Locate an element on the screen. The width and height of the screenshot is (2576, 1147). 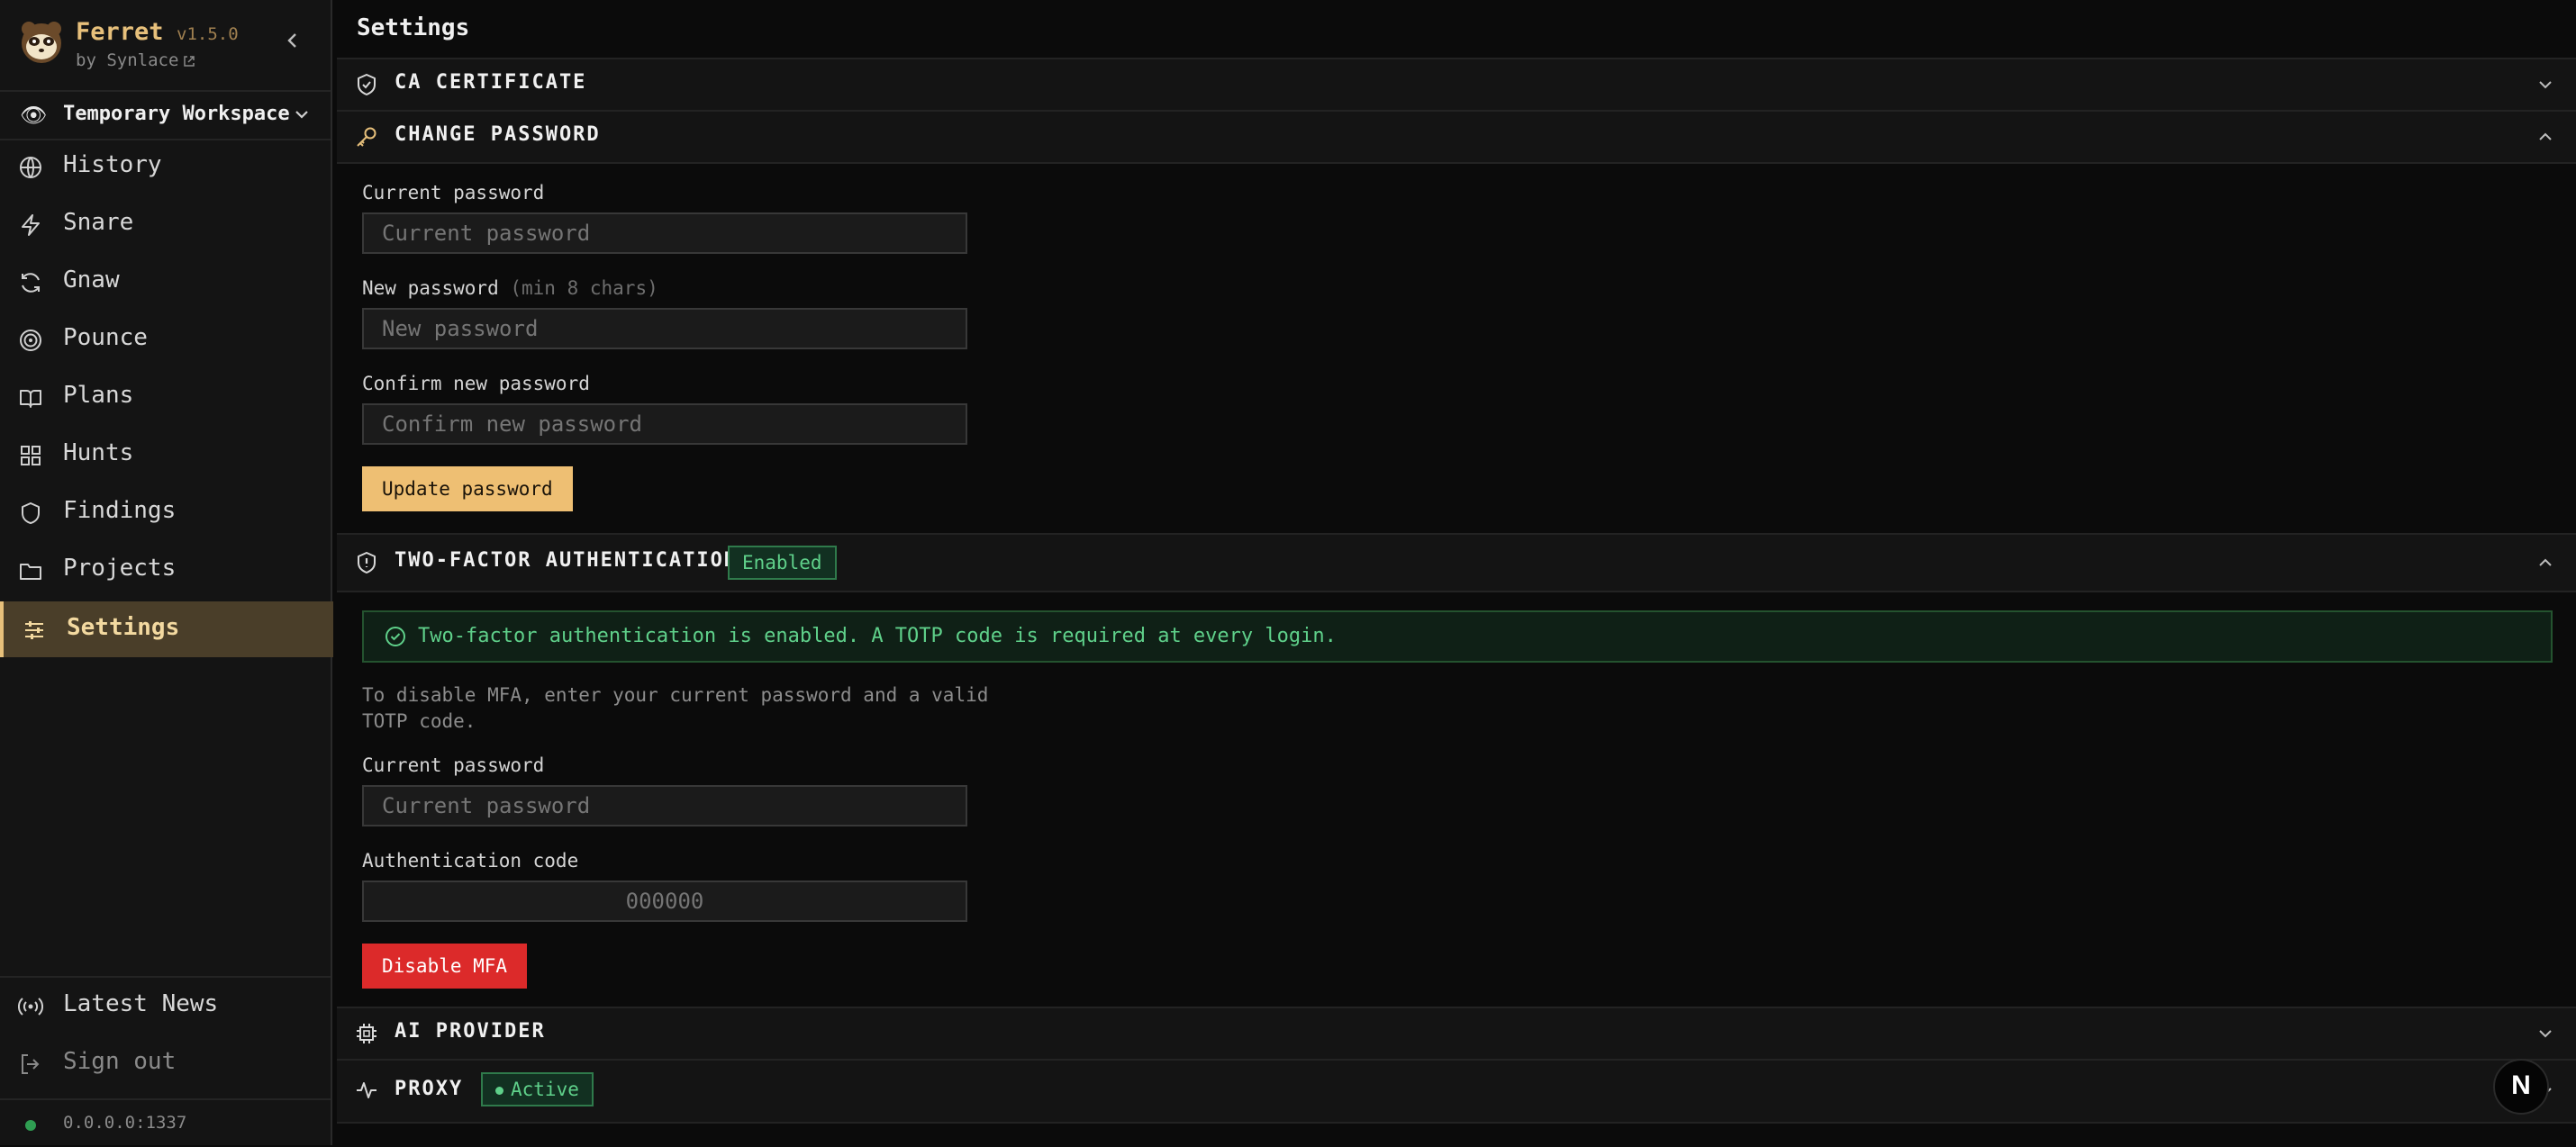
sidebar-item-snare: Snare is located at coordinates (165, 224).